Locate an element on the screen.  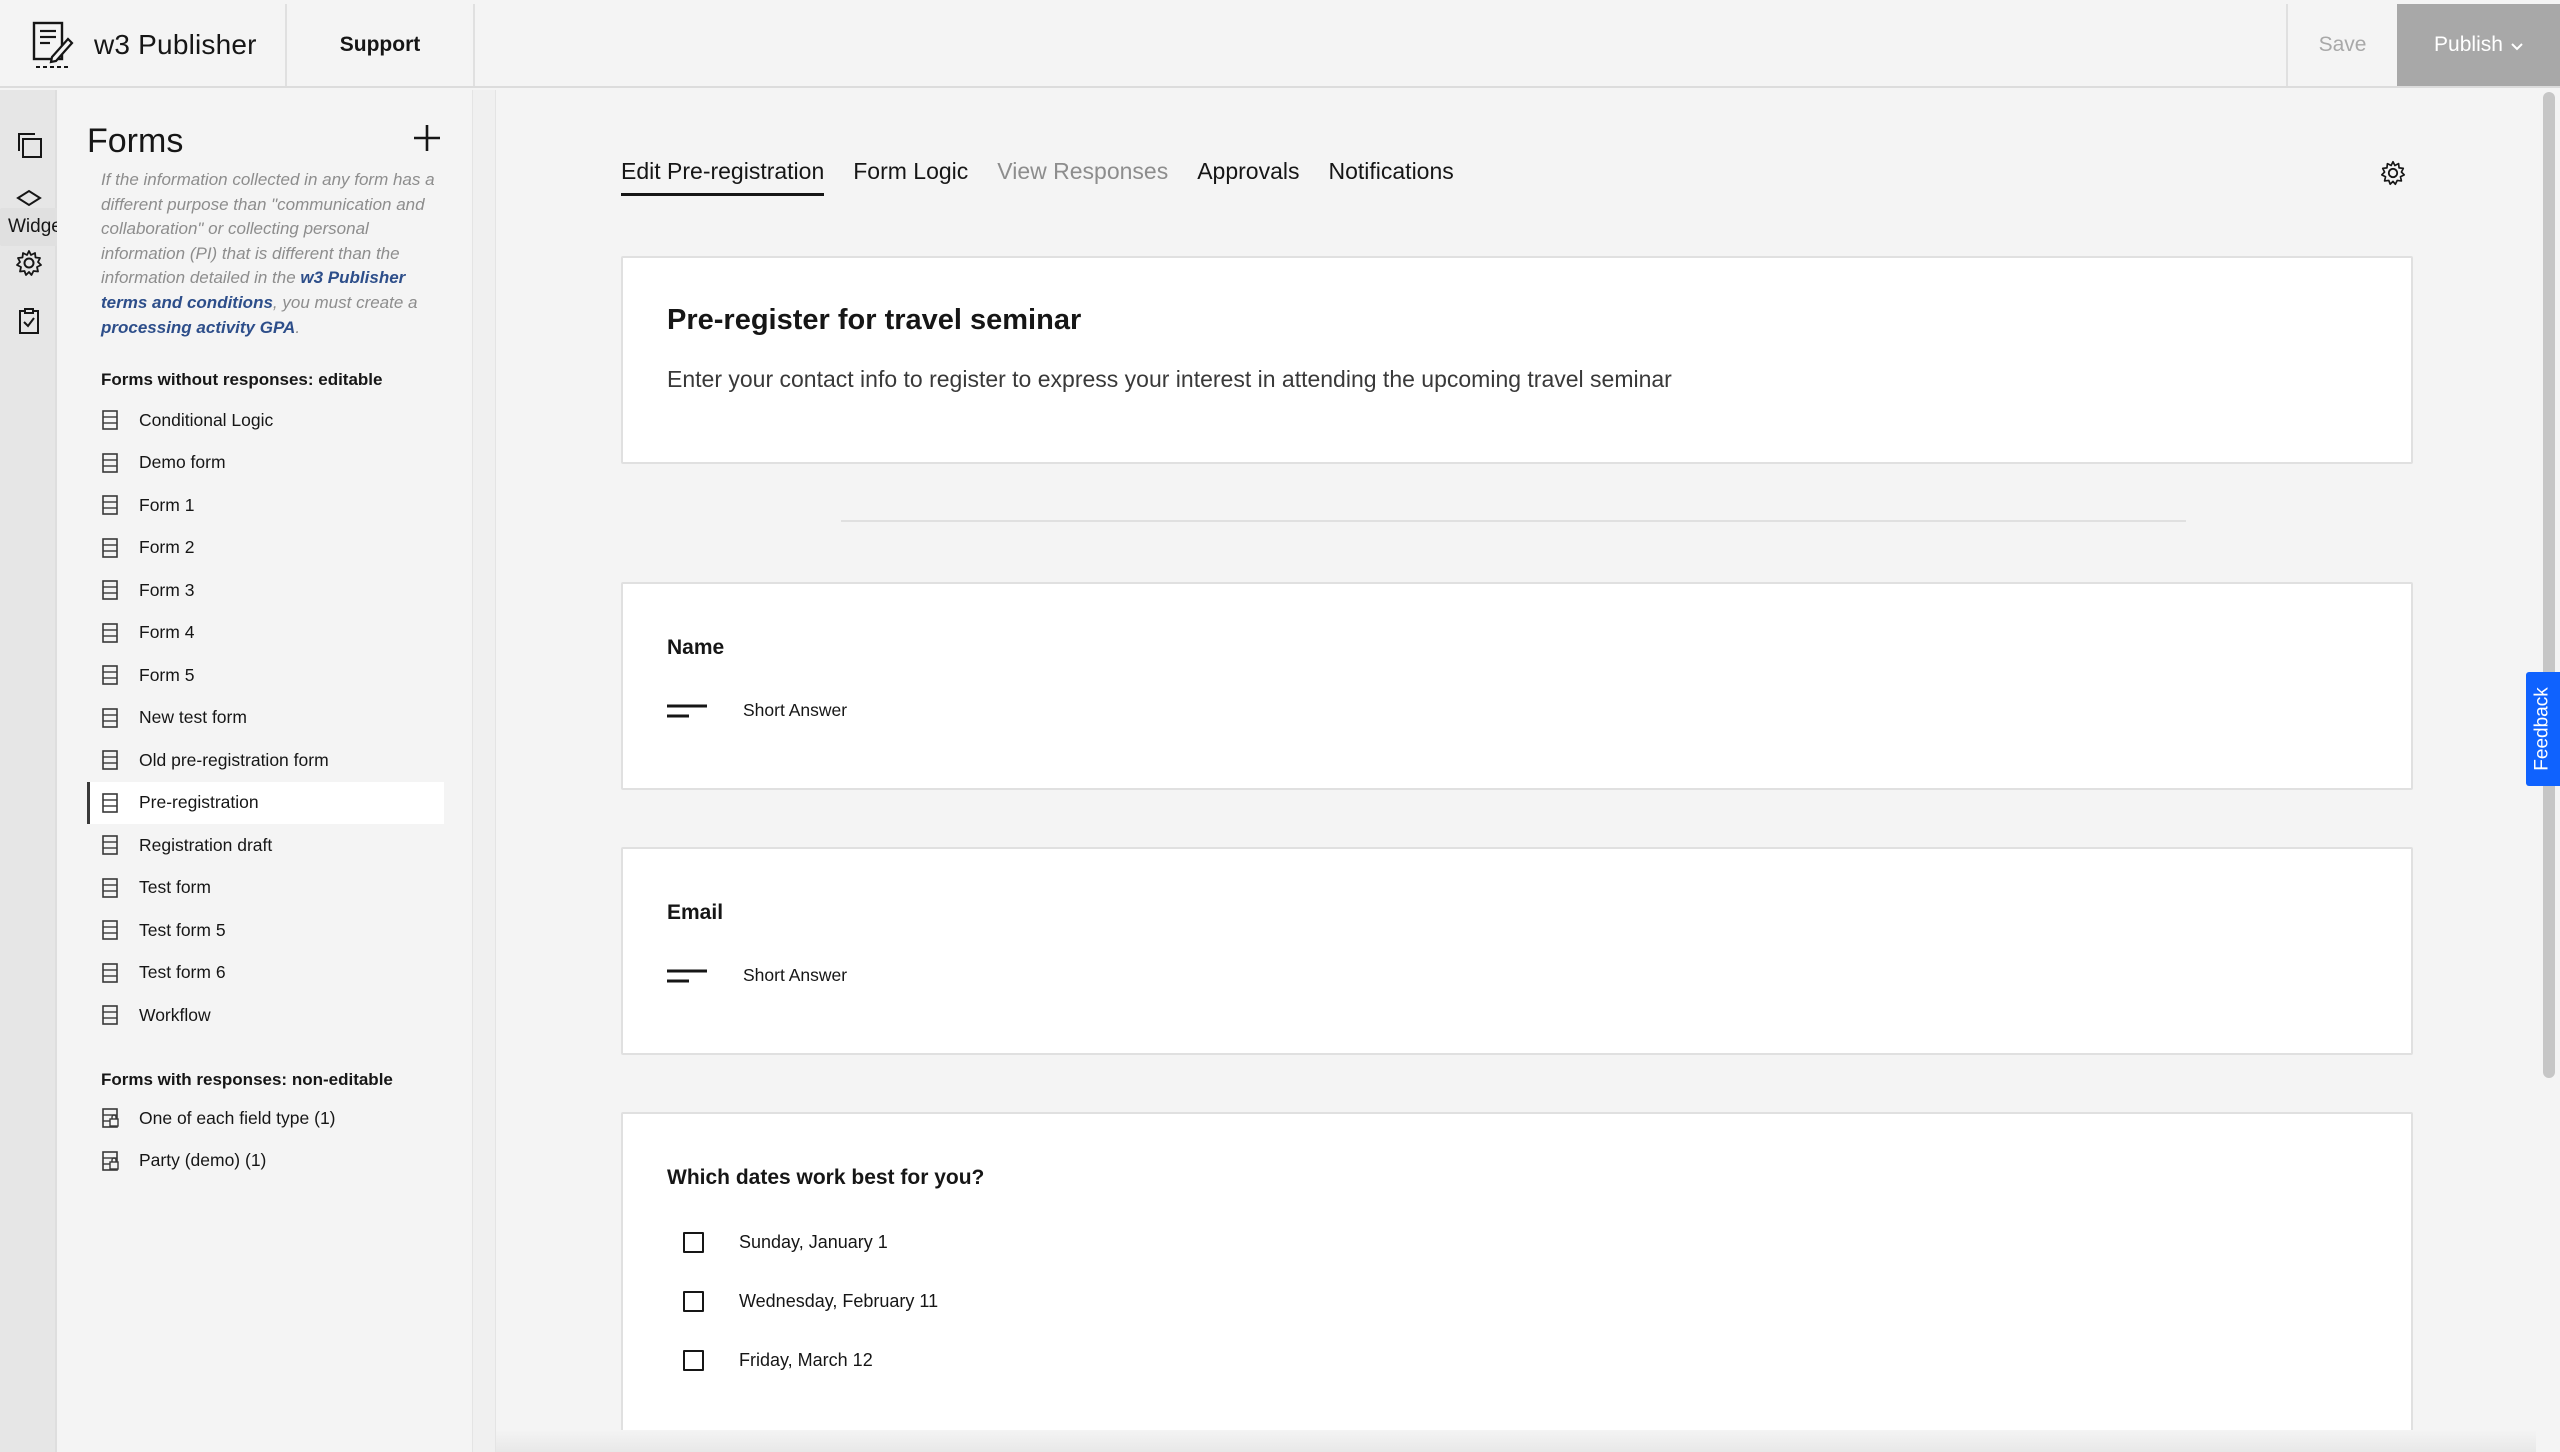
form-list-item: Registration draft is located at coordinates (265, 845).